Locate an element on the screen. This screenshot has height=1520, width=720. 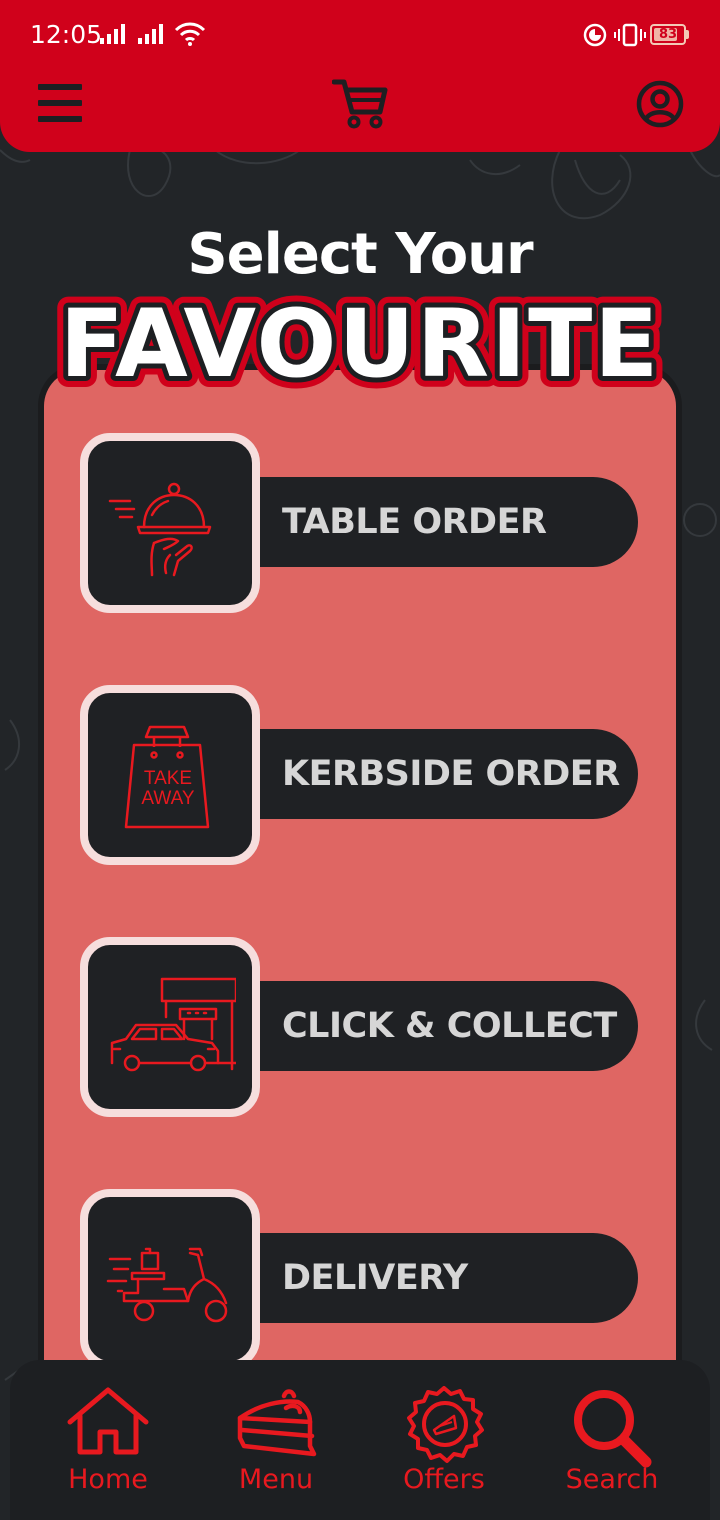
take-away-bag-icon: TAKE AWAY is located at coordinates (167, 777).